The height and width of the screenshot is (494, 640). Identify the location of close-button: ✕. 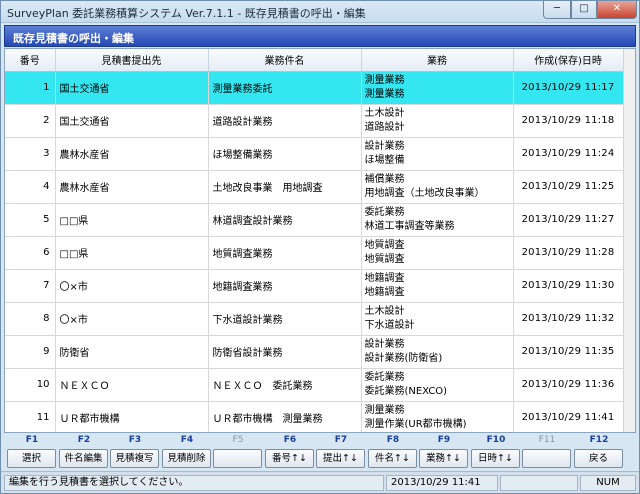
(617, 10).